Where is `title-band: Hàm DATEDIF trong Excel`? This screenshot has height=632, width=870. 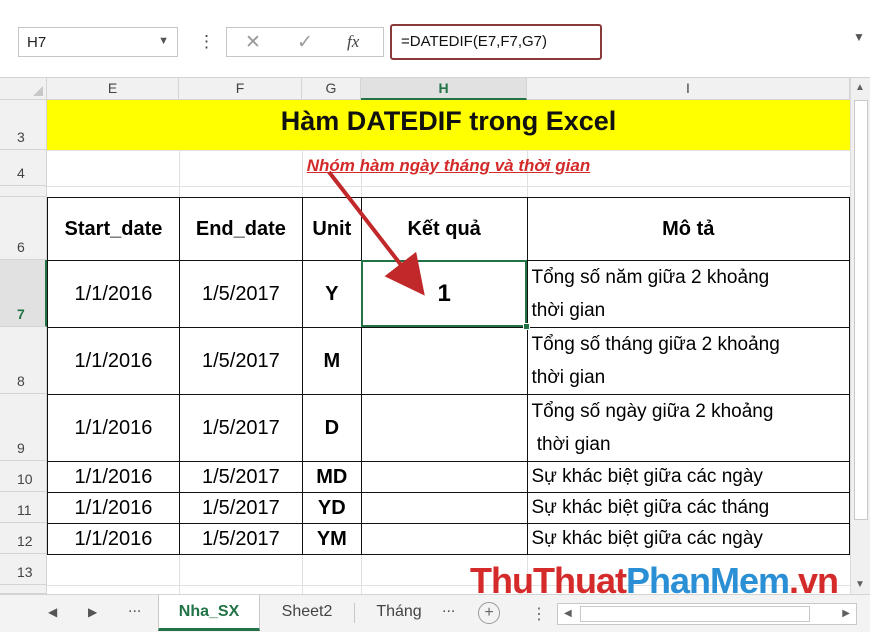 title-band: Hàm DATEDIF trong Excel is located at coordinates (448, 125).